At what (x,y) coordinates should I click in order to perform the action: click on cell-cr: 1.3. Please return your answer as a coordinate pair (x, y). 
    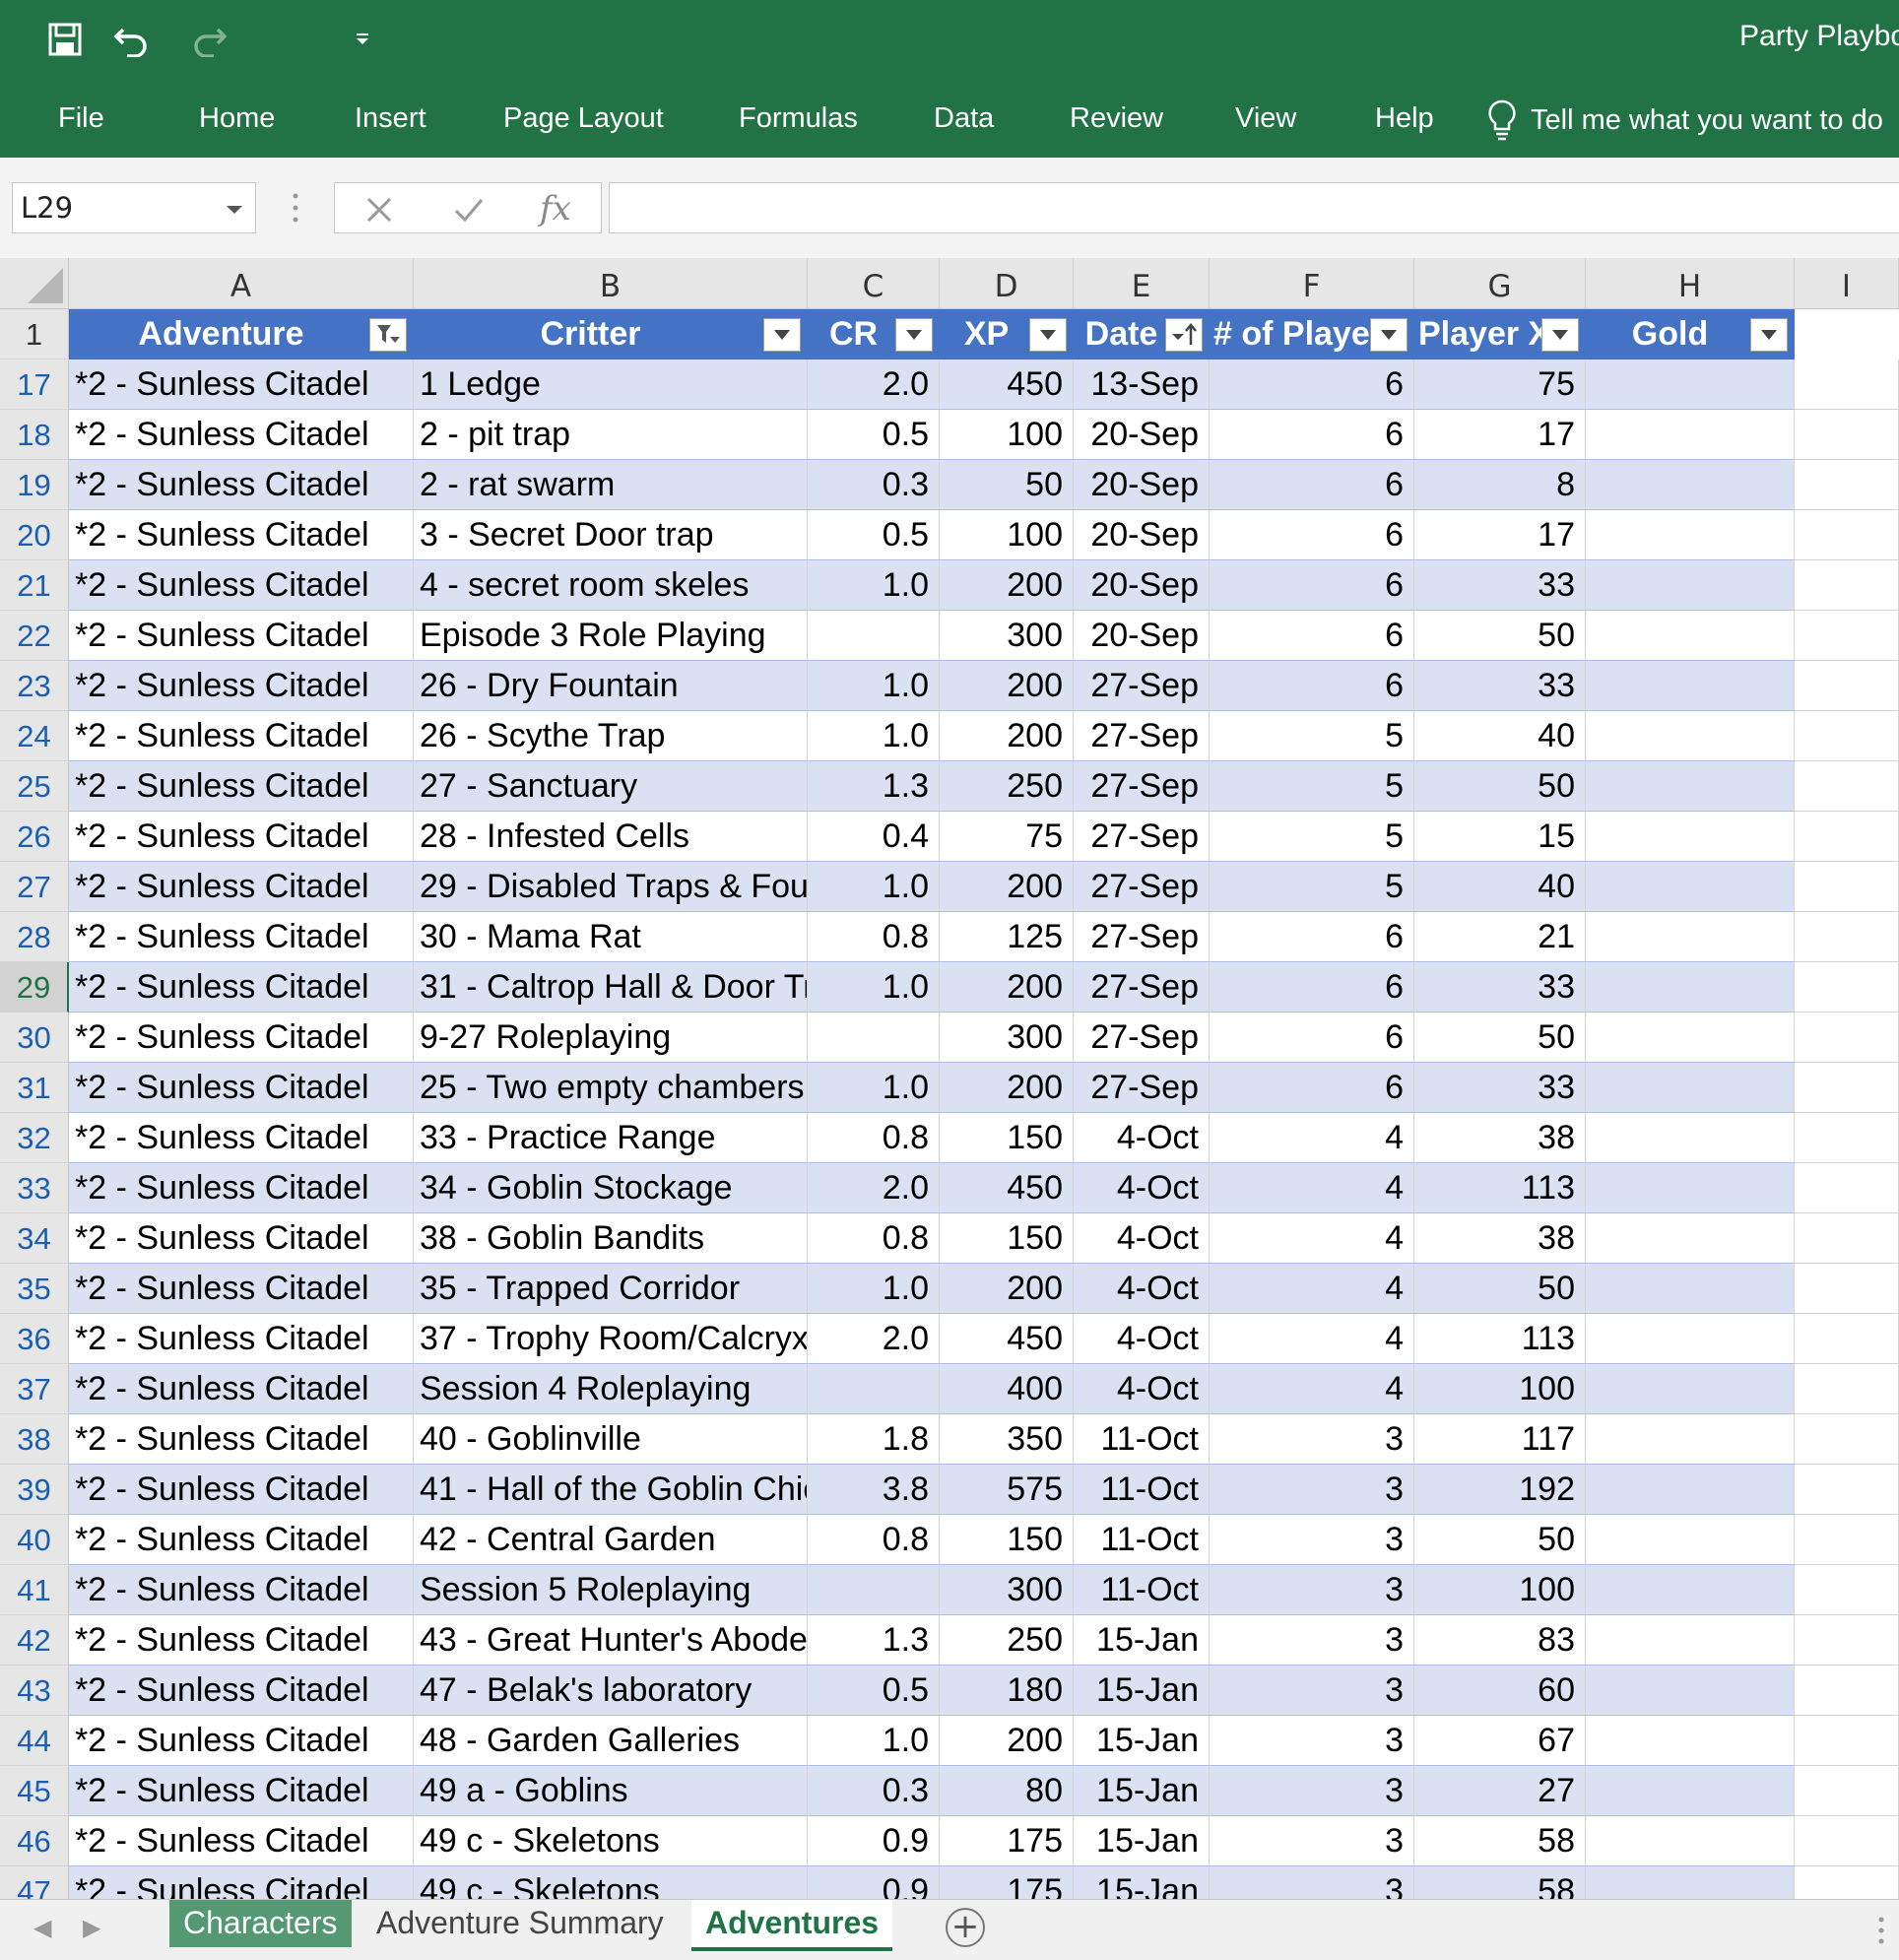
    Looking at the image, I should click on (874, 787).